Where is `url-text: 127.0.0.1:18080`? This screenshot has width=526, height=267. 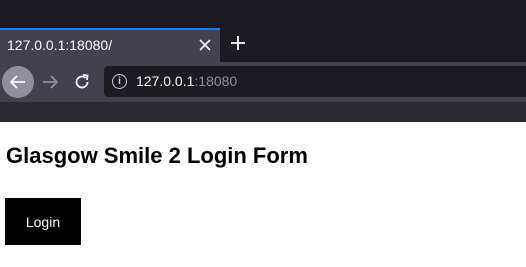
url-text: 127.0.0.1:18080 is located at coordinates (186, 81).